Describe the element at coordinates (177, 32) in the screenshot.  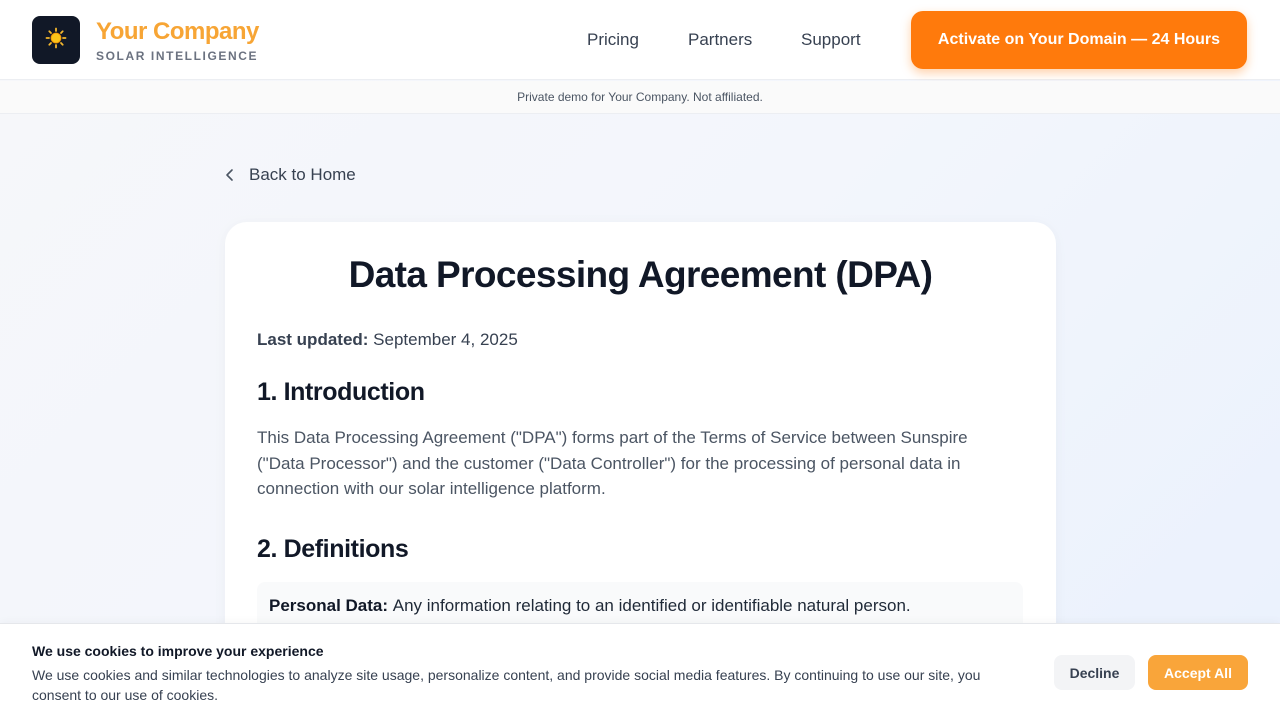
I see `brand-name: Your Company` at that location.